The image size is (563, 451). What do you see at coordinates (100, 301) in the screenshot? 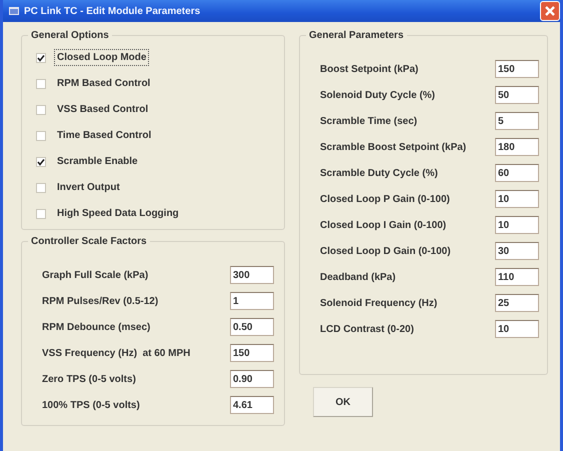
I see `field-label: RPM Pulses/Rev (0.5-12)` at bounding box center [100, 301].